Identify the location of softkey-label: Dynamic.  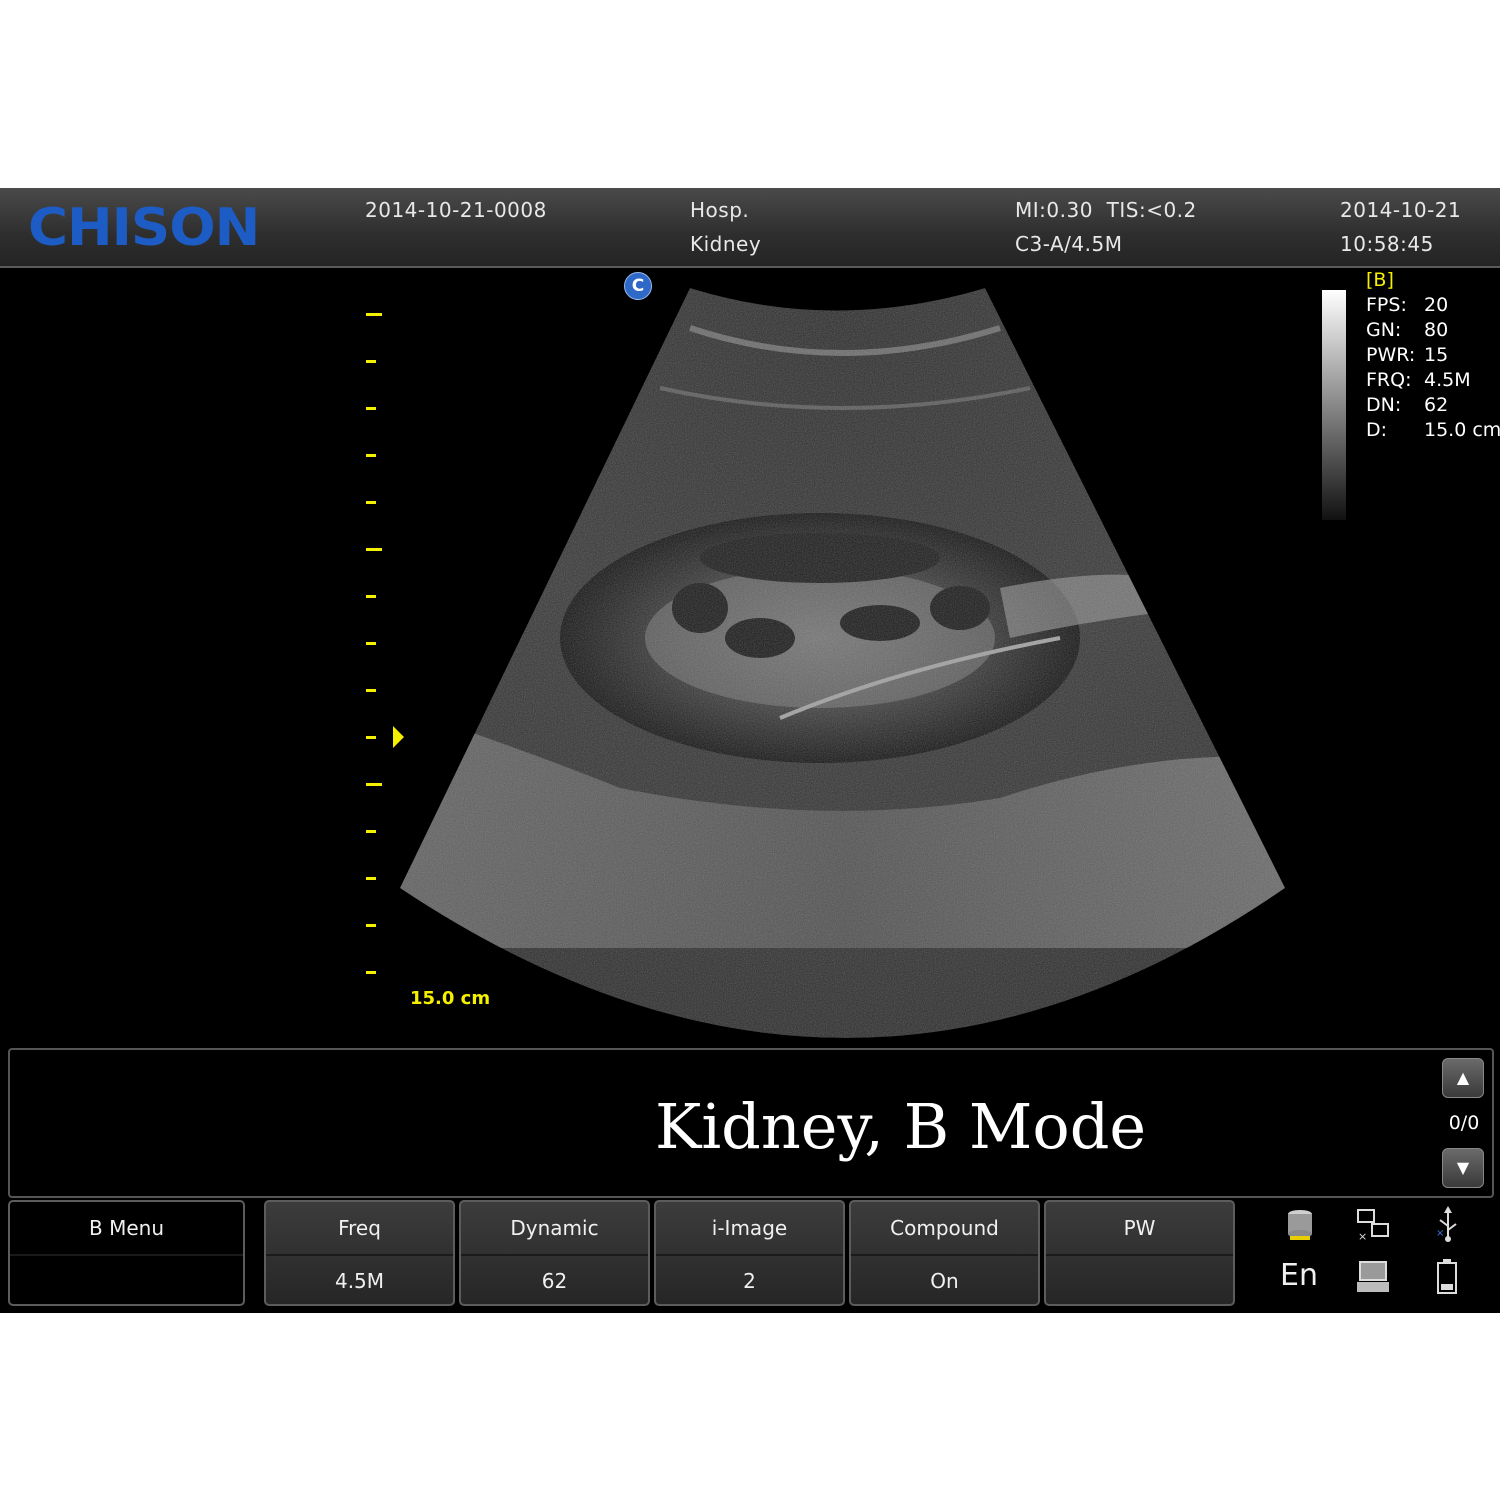
(554, 1229).